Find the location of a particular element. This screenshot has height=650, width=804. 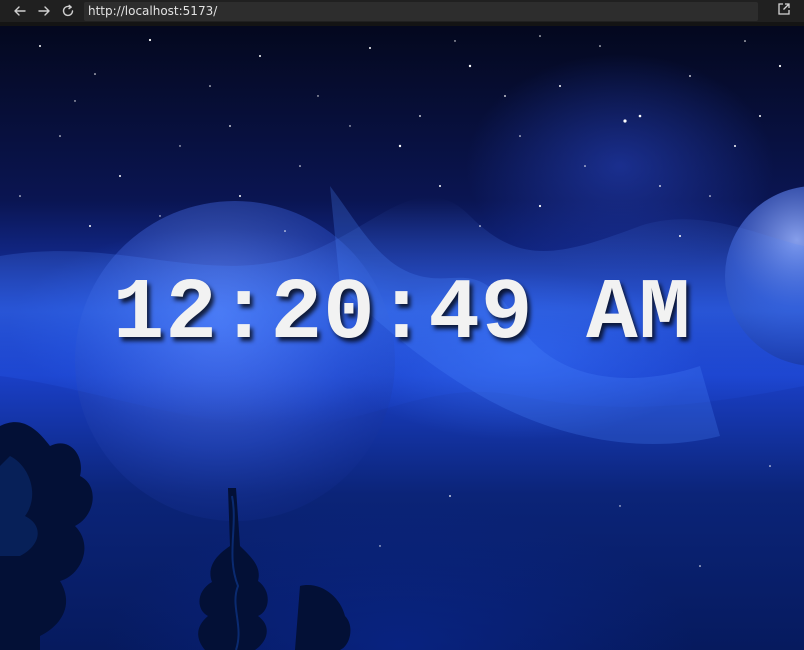

reload-button is located at coordinates (68, 11).